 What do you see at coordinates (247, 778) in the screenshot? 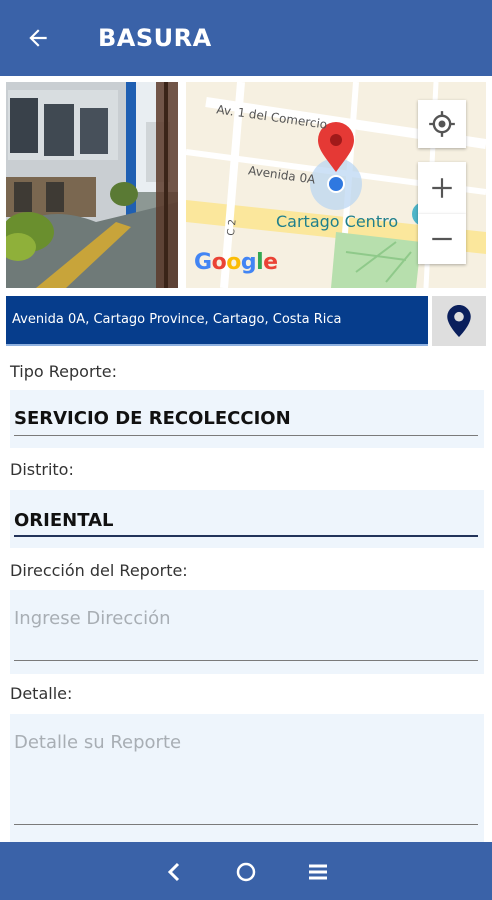
I see `detalle-input: Detalle su Reporte` at bounding box center [247, 778].